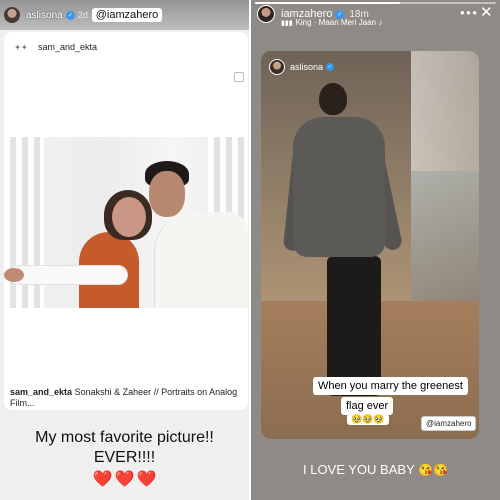 Image resolution: width=500 pixels, height=500 pixels. Describe the element at coordinates (41, 392) in the screenshot. I see `caption-account: sam_and_ekta` at that location.